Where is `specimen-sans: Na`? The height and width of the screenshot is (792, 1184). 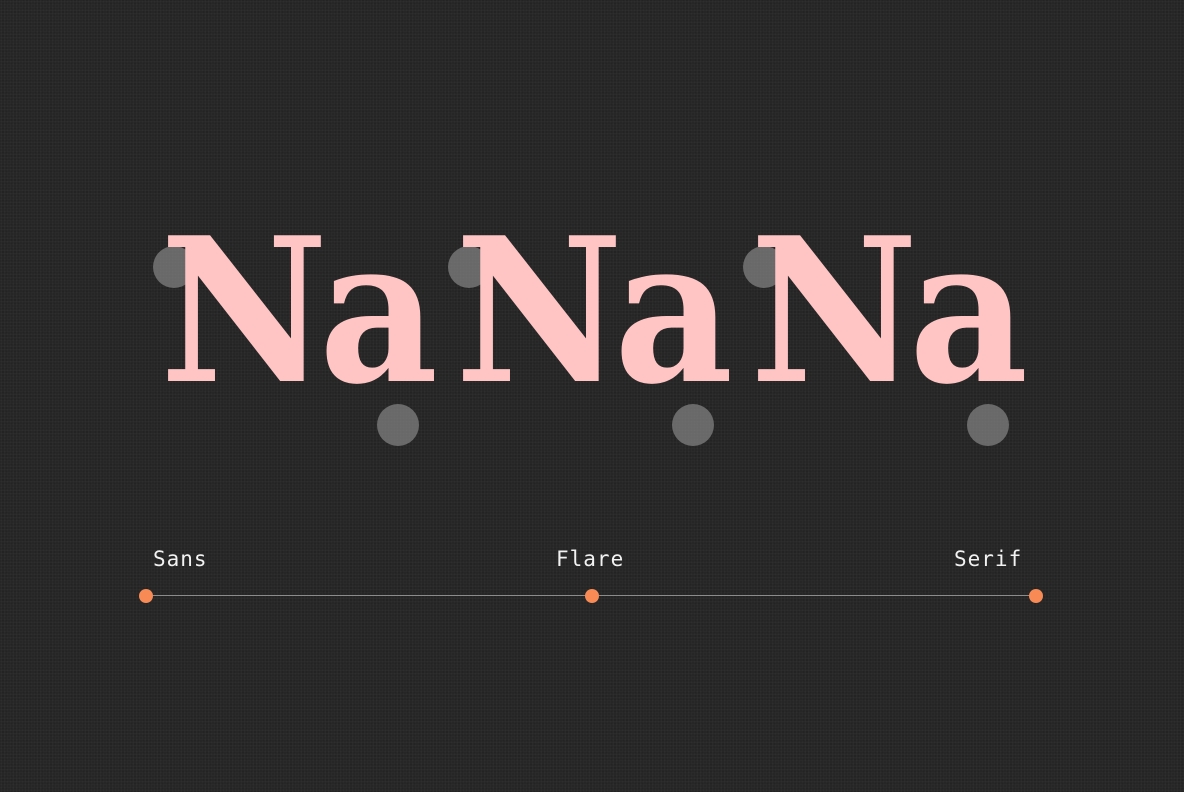 specimen-sans: Na is located at coordinates (294, 331).